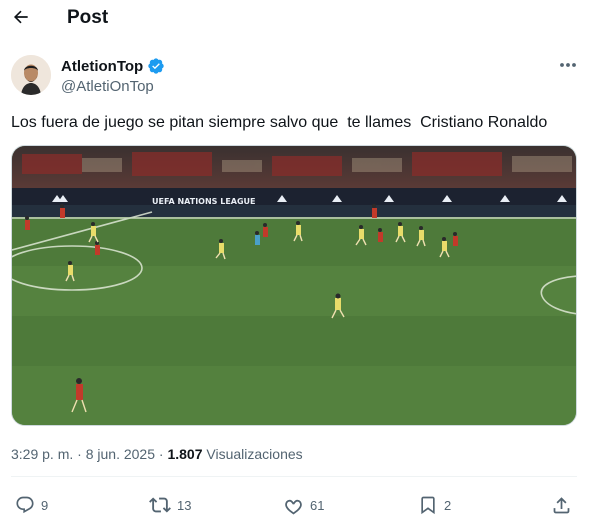  I want to click on repost-button: 13, so click(170, 505).